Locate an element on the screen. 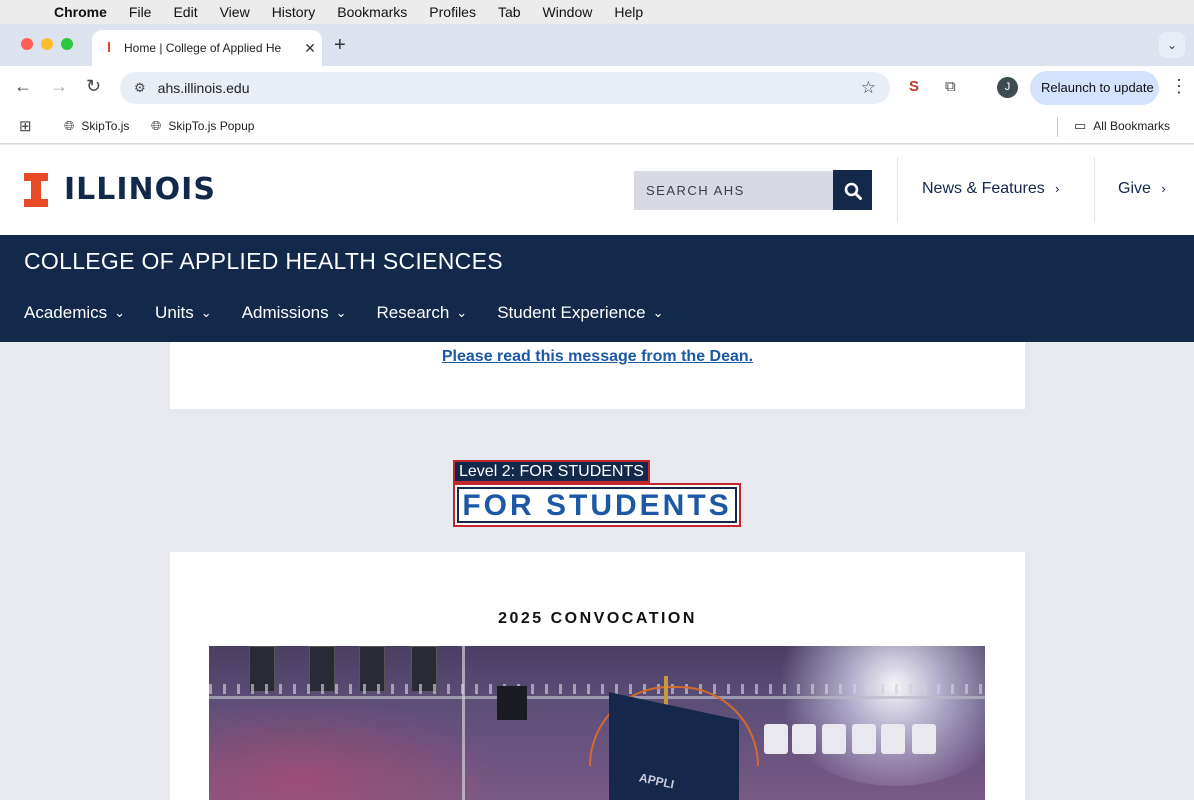 The height and width of the screenshot is (800, 1194). illinois-favicon-icon: I is located at coordinates (109, 47).